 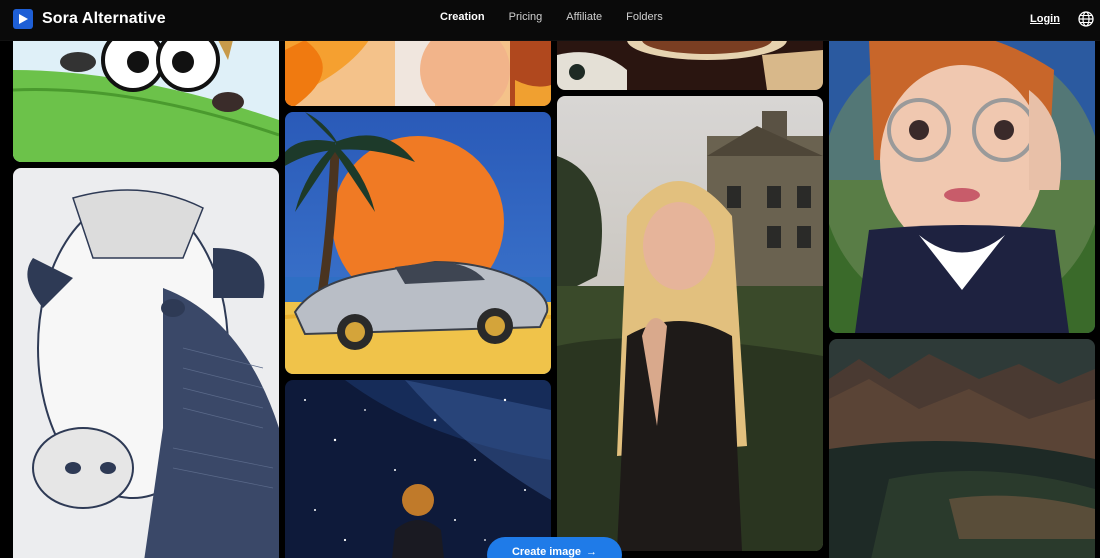 What do you see at coordinates (563, 17) in the screenshot?
I see `main-nav: Creation Pricing Affiliate Folders` at bounding box center [563, 17].